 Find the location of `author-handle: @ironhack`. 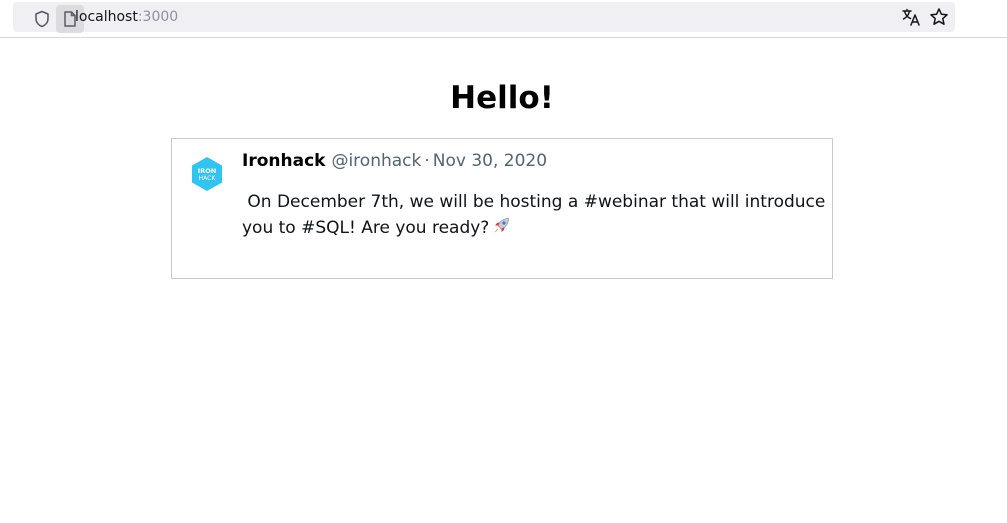

author-handle: @ironhack is located at coordinates (376, 161).